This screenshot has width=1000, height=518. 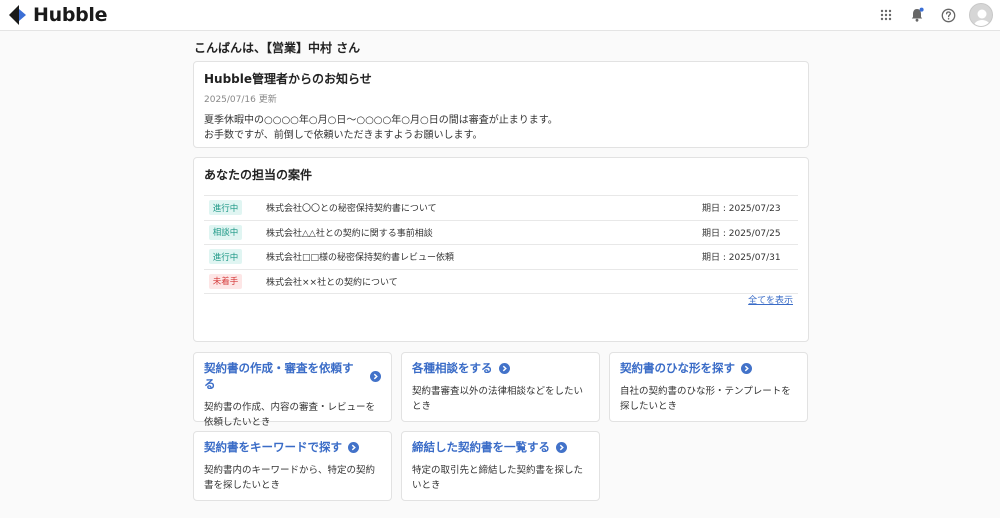 What do you see at coordinates (240, 100) in the screenshot?
I see `notice-date: 2025/07/16 更新` at bounding box center [240, 100].